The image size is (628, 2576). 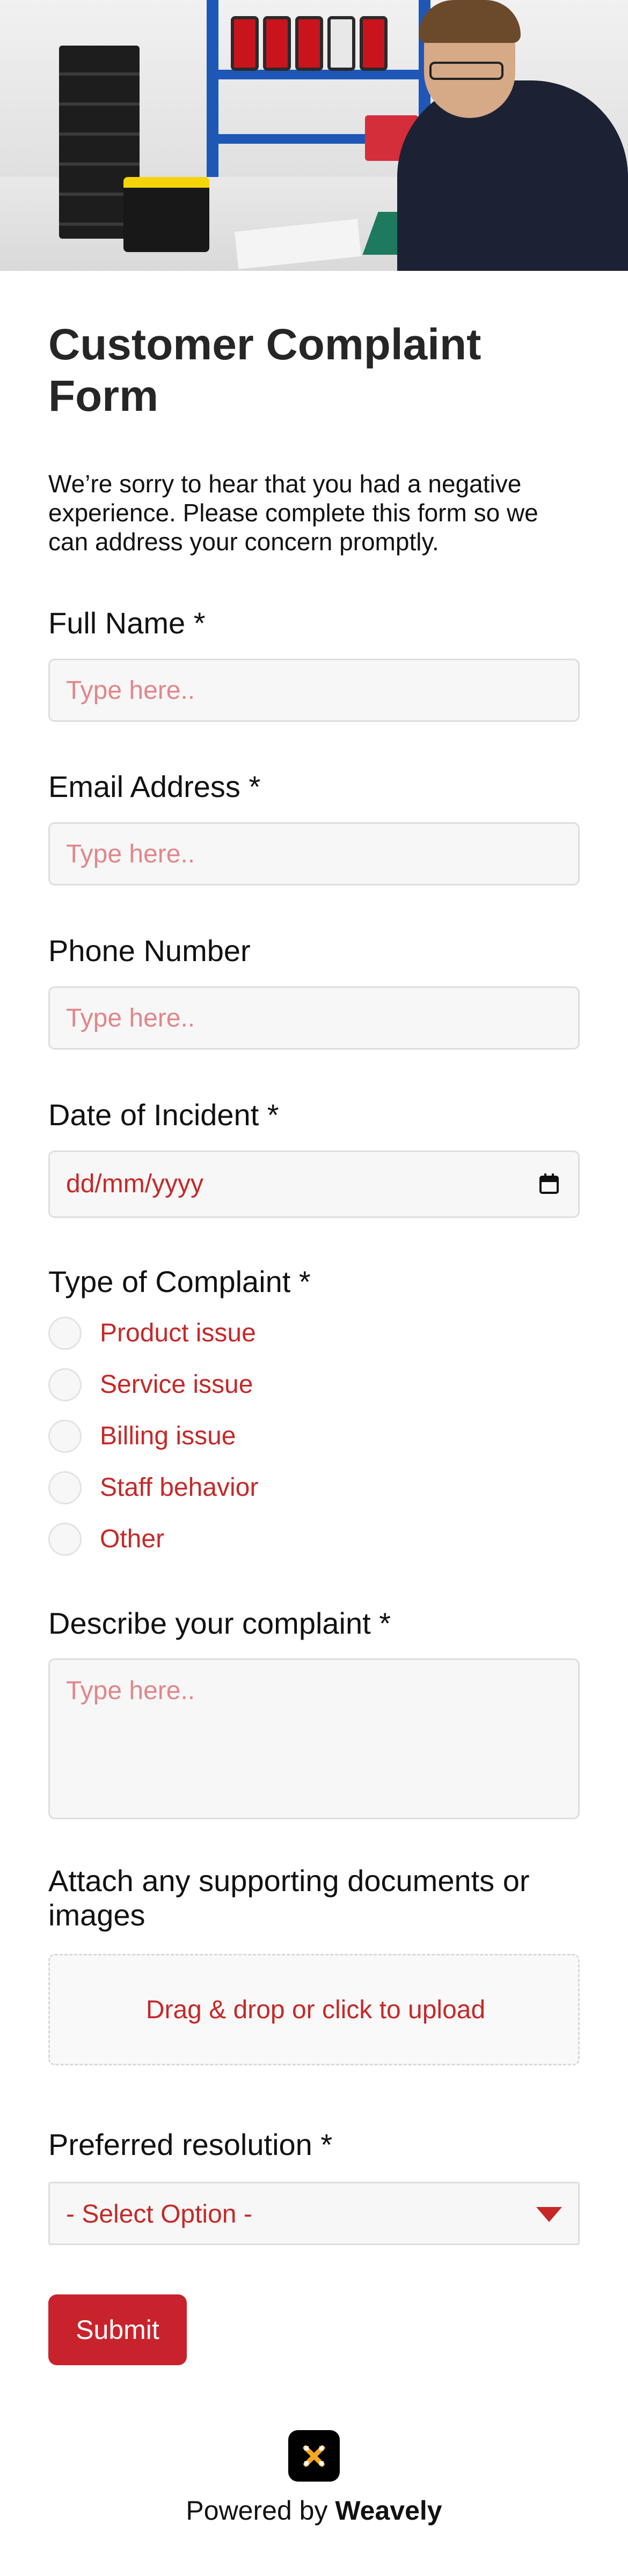 I want to click on brand-link: Weavely, so click(x=388, y=2511).